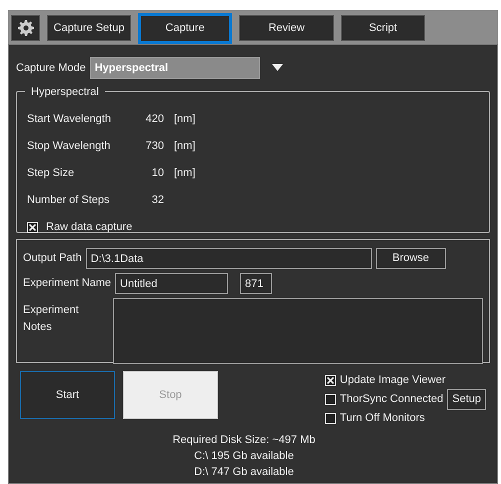 This screenshot has height=484, width=501. I want to click on start-button: Start, so click(67, 395).